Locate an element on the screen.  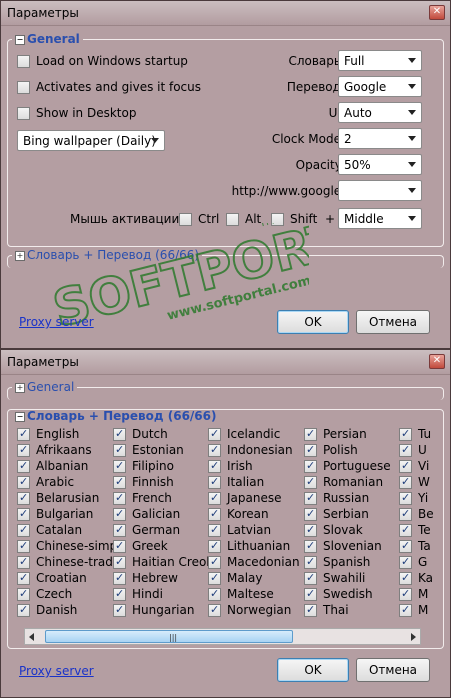
window-title: Параметры is located at coordinates (43, 362).